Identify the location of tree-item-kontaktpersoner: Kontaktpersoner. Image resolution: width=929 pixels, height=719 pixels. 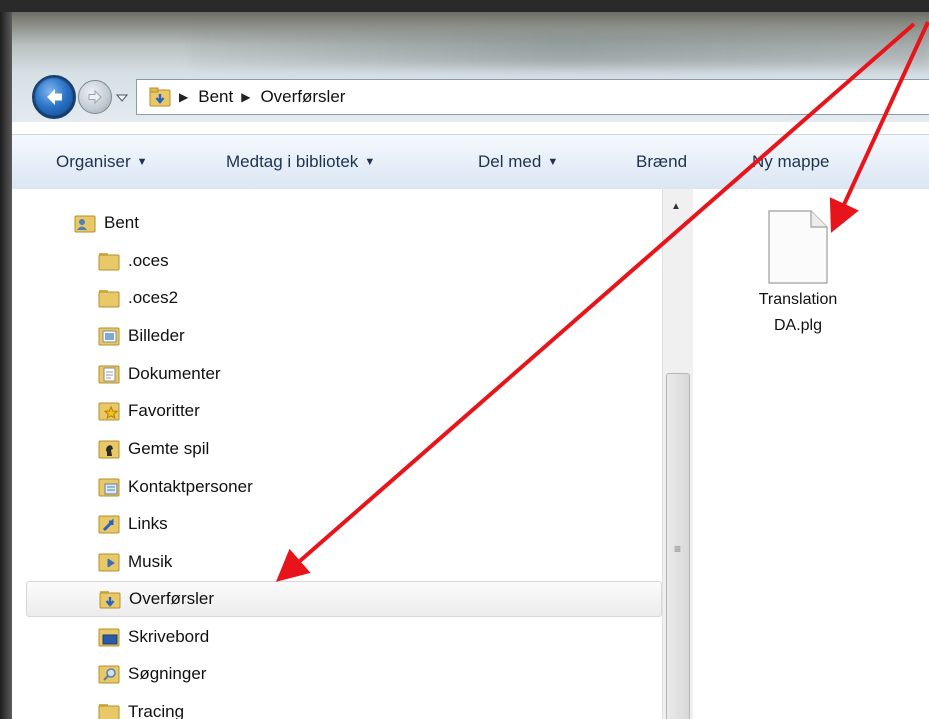
(423, 487).